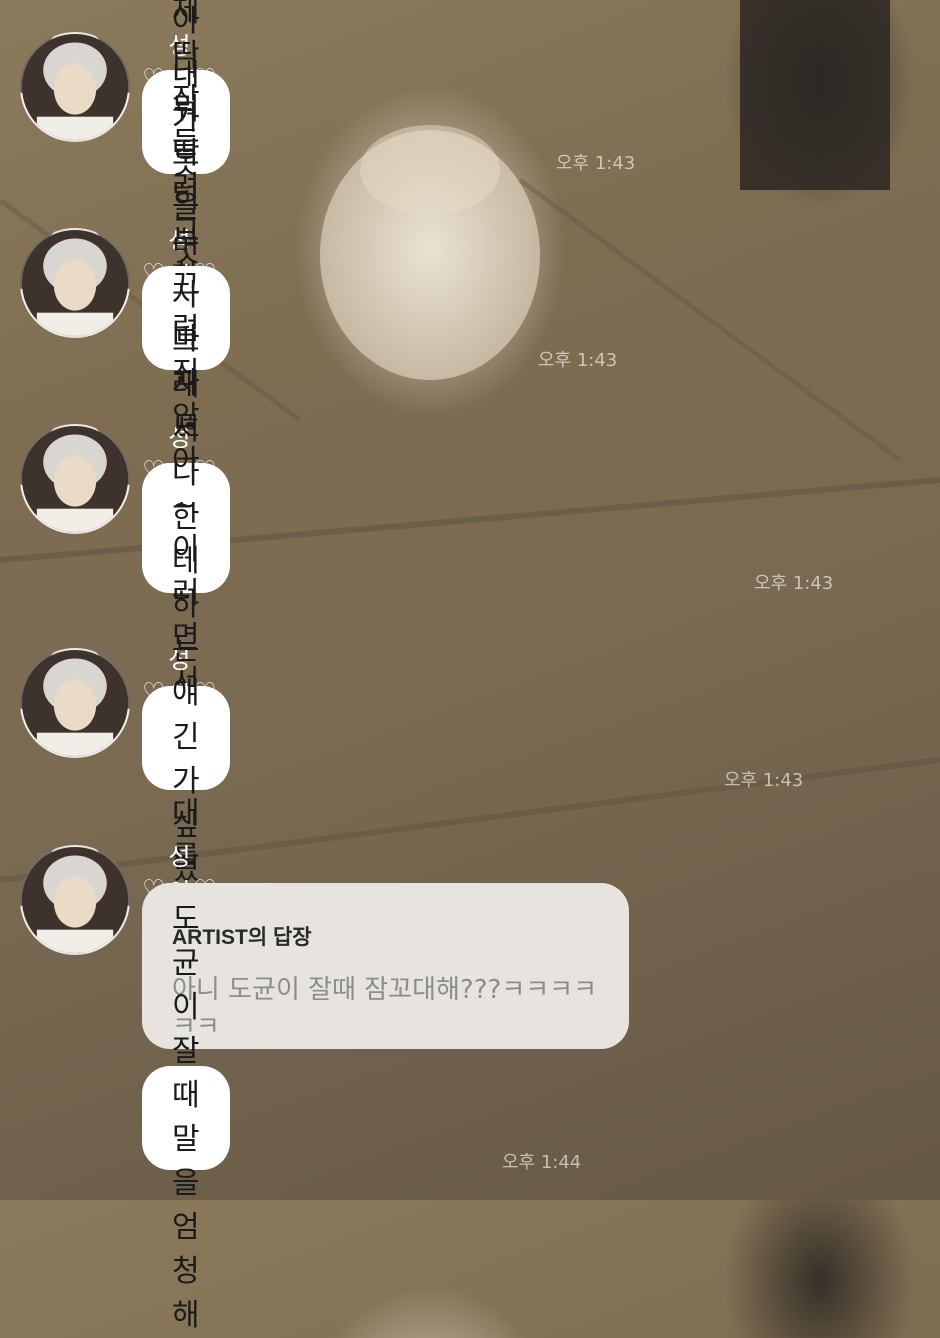 This screenshot has height=1338, width=940. I want to click on message-bubble: 그래서 나한테 하는 얘긴가 싶었엌ㅋㅋㅋㅋㅋ, so click(186, 737).